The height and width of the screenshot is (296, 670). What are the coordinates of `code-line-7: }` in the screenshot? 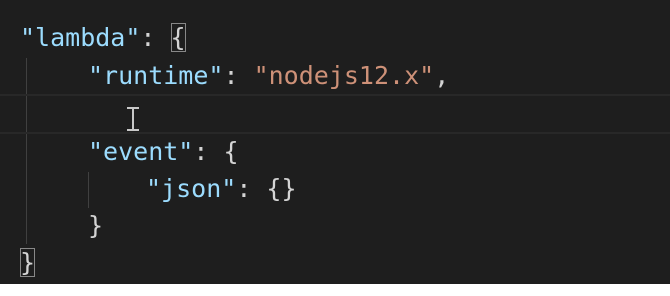 It's located at (335, 263).